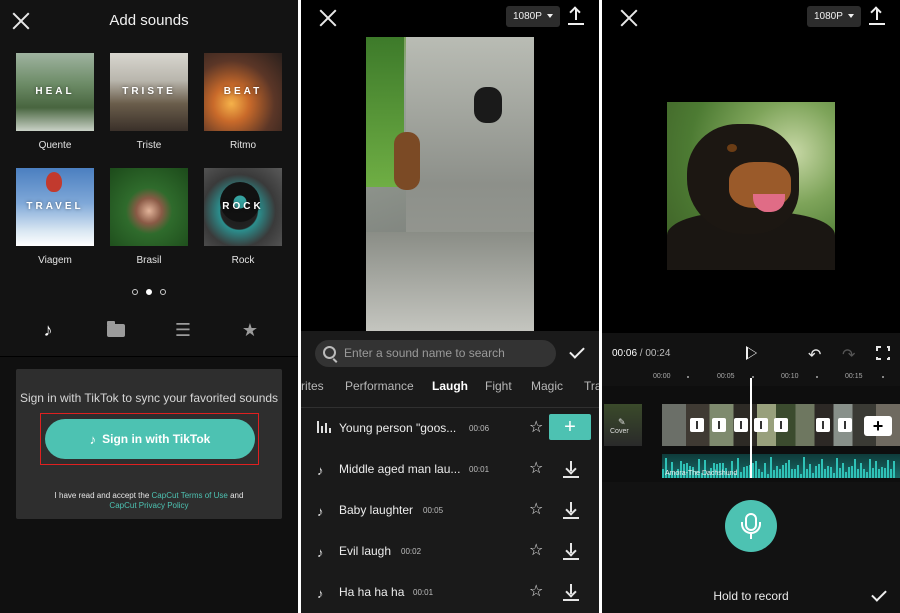  What do you see at coordinates (577, 351) in the screenshot?
I see `confirm-check-icon` at bounding box center [577, 351].